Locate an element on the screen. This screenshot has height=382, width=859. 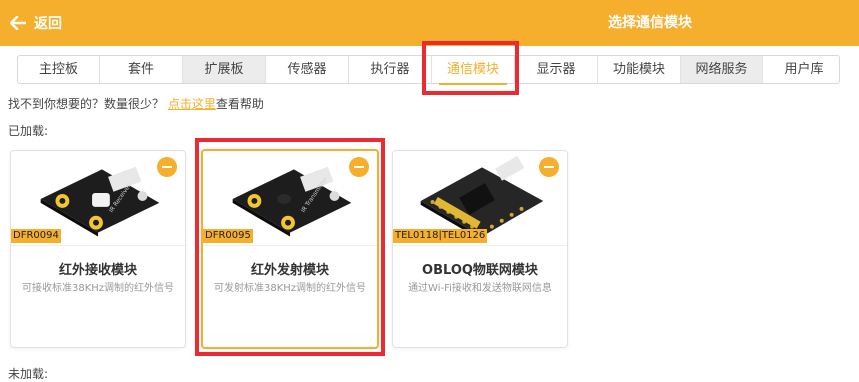
module-description: 可接收标准38KHz调制的红外信号 is located at coordinates (98, 288).